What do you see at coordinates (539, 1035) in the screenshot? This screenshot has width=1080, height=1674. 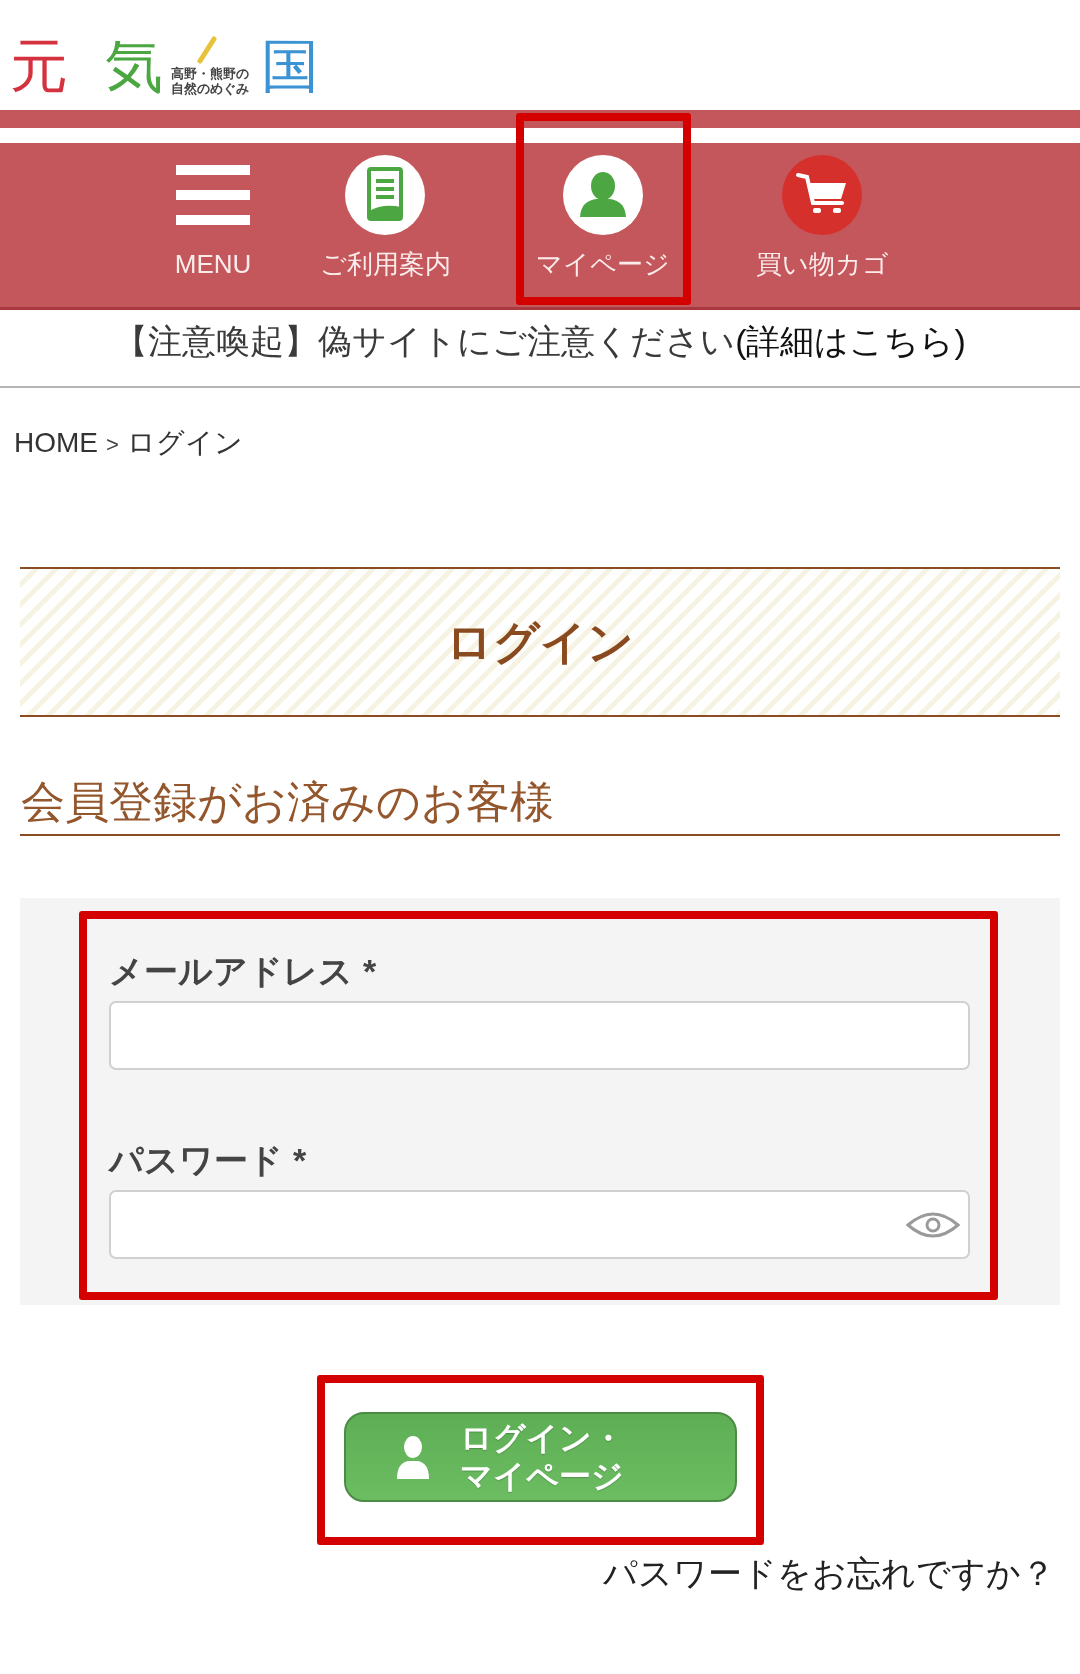 I see `email-field` at bounding box center [539, 1035].